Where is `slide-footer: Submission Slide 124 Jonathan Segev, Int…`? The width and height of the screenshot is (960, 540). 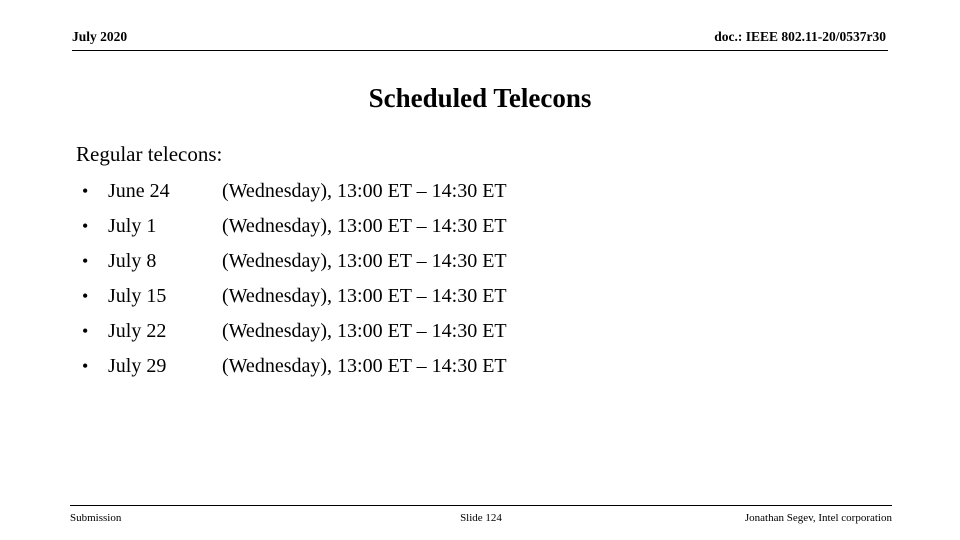
slide-footer: Submission Slide 124 Jonathan Segev, Int… is located at coordinates (481, 516).